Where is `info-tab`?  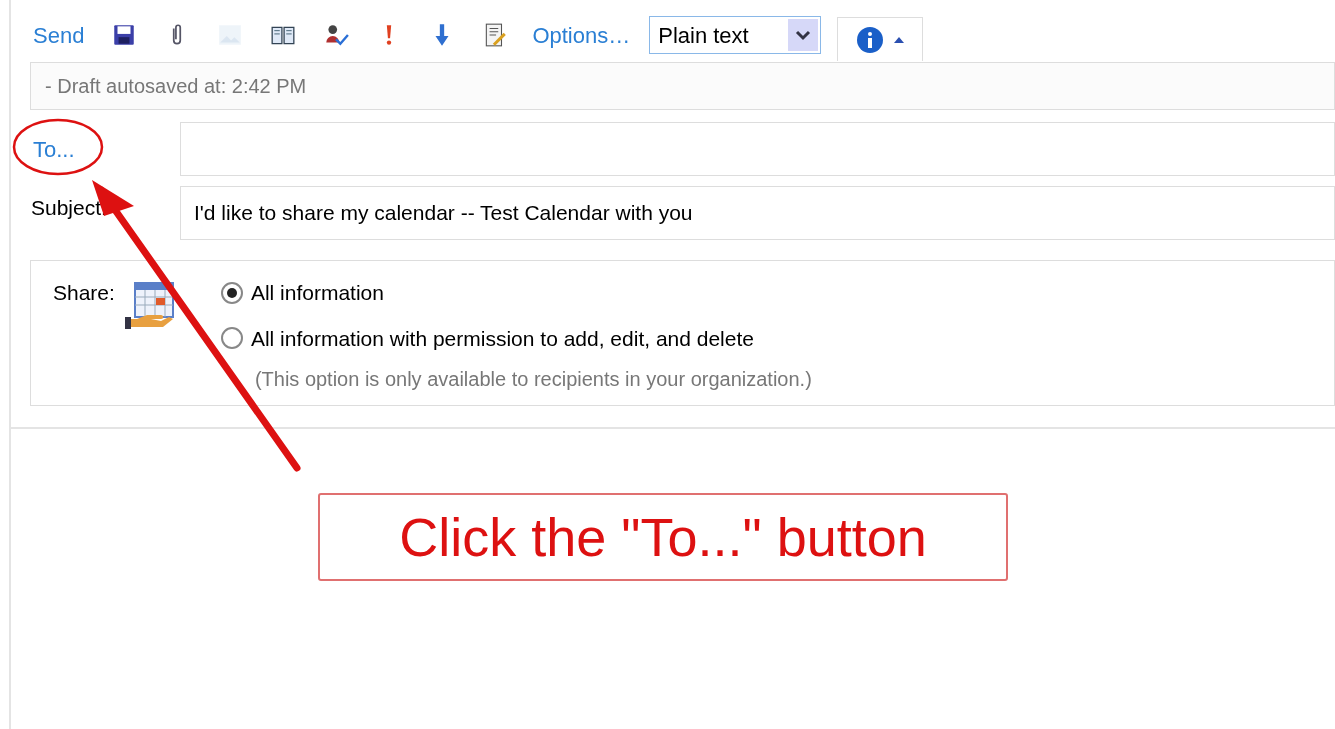 info-tab is located at coordinates (880, 39).